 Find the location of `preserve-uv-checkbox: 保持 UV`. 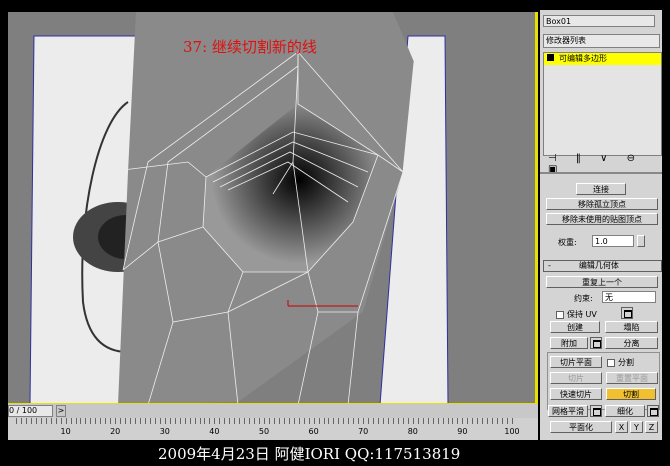

preserve-uv-checkbox: 保持 UV is located at coordinates (576, 314).